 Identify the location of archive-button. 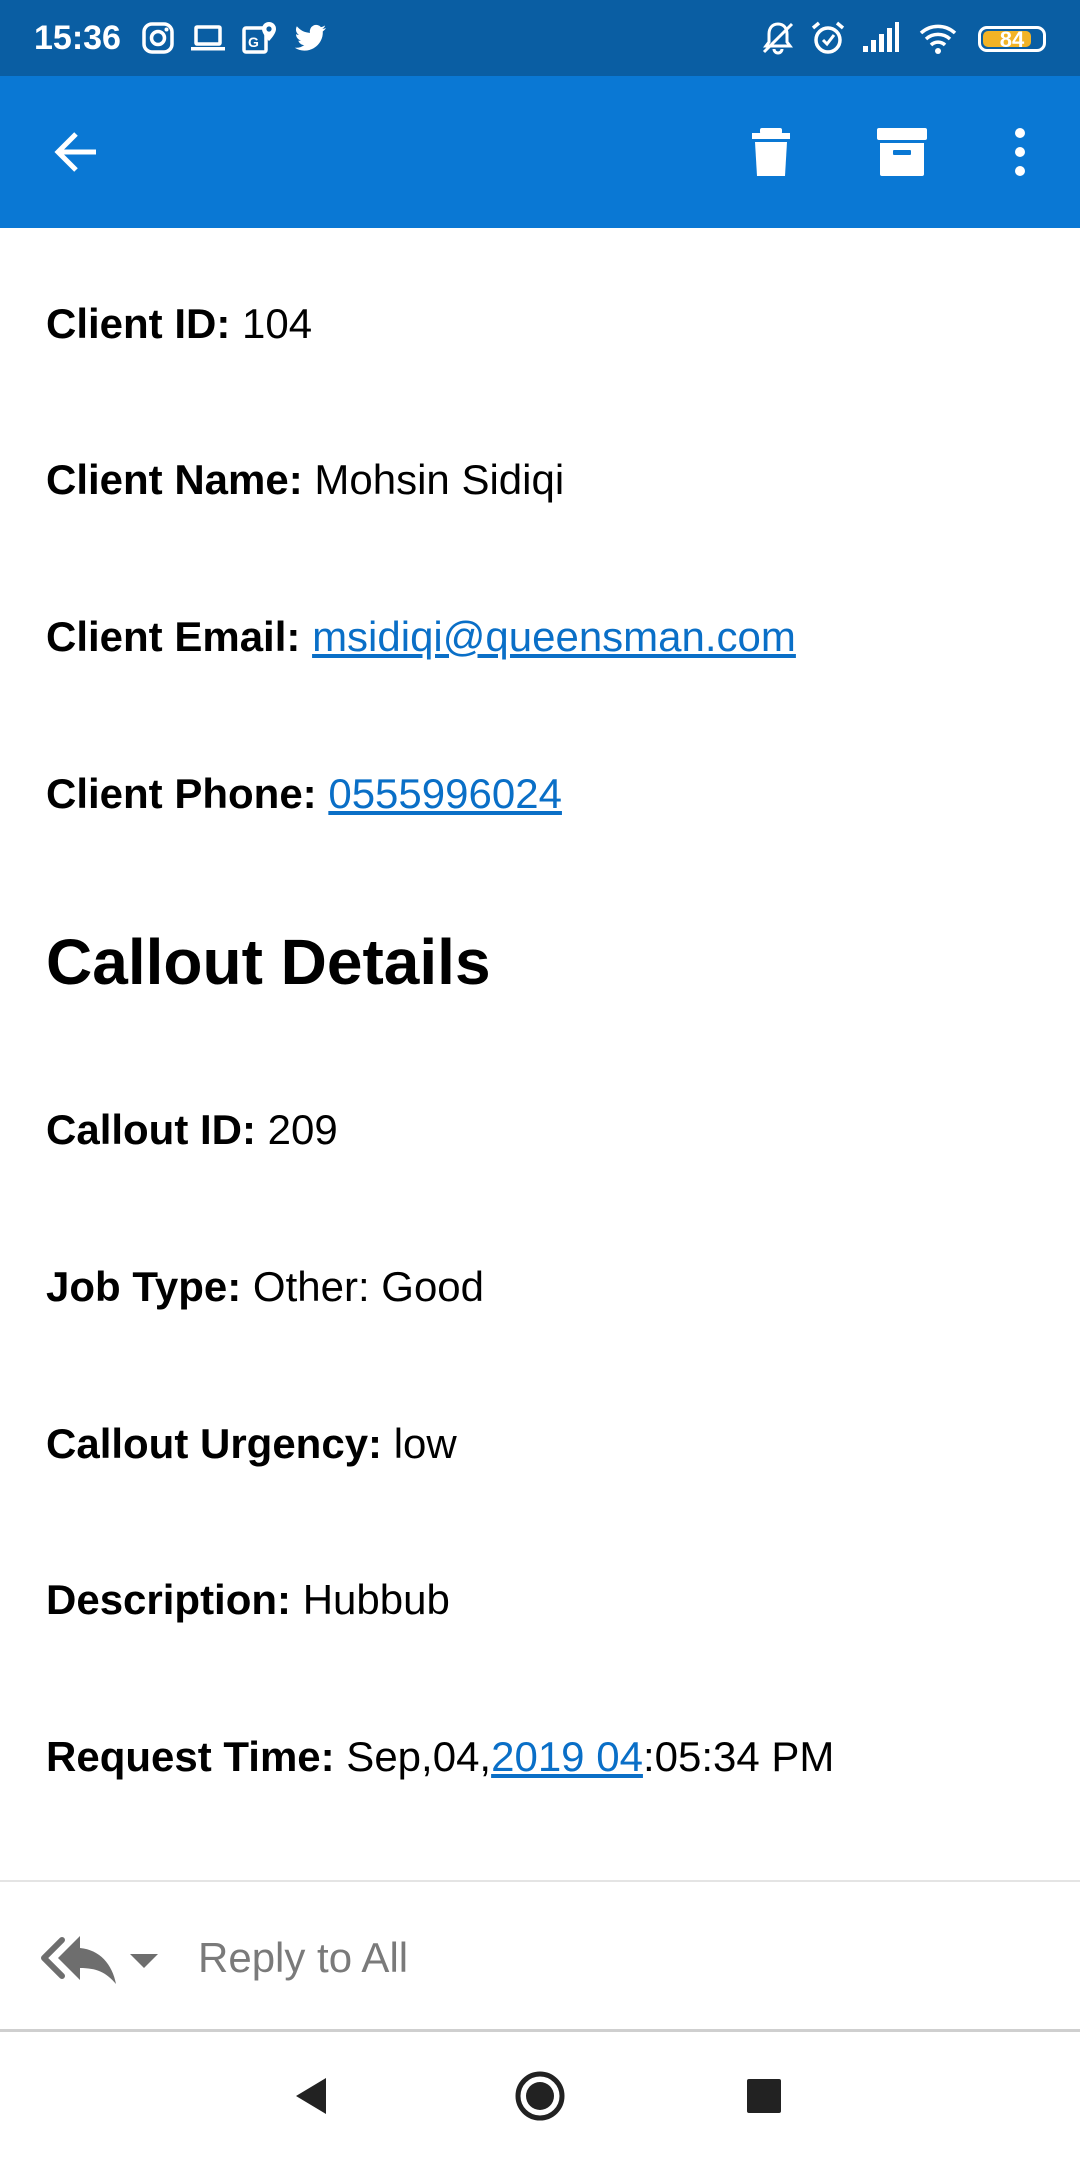
(902, 152).